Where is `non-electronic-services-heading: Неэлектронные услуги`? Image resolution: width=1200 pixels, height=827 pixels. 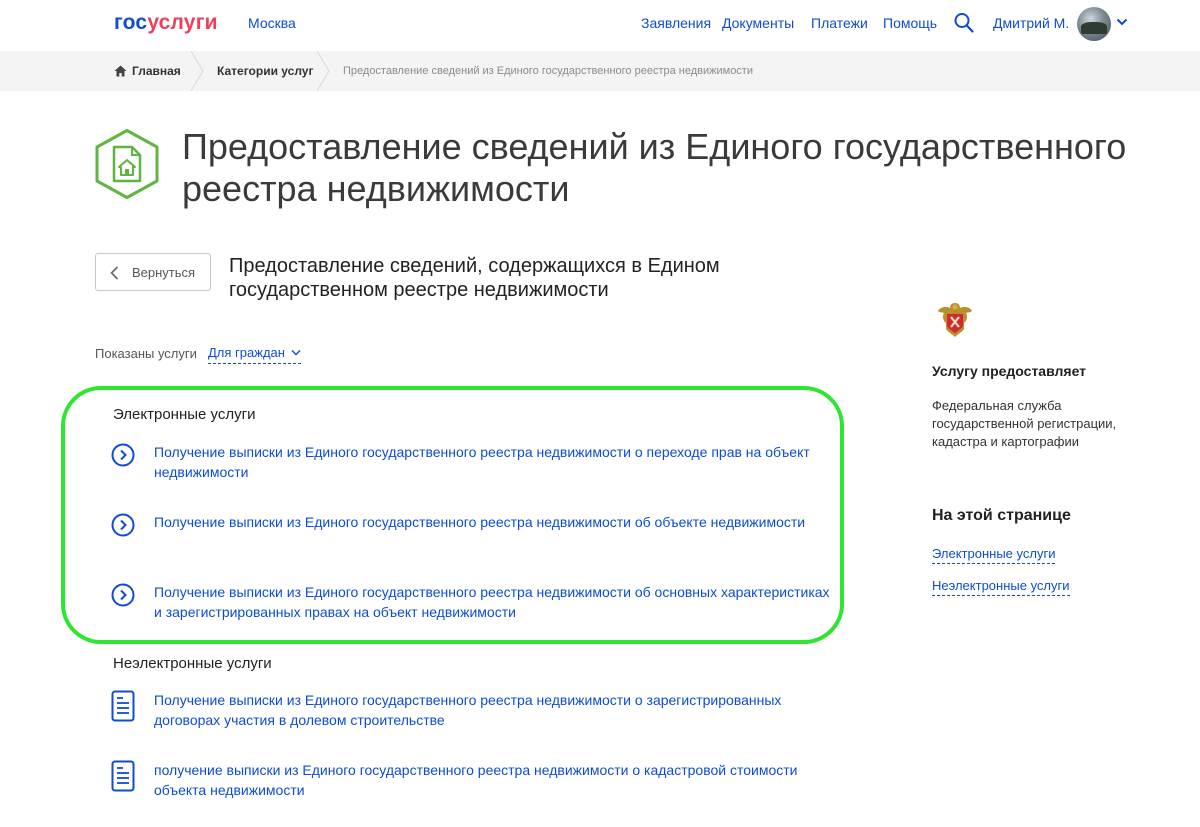 non-electronic-services-heading: Неэлектронные услуги is located at coordinates (192, 663).